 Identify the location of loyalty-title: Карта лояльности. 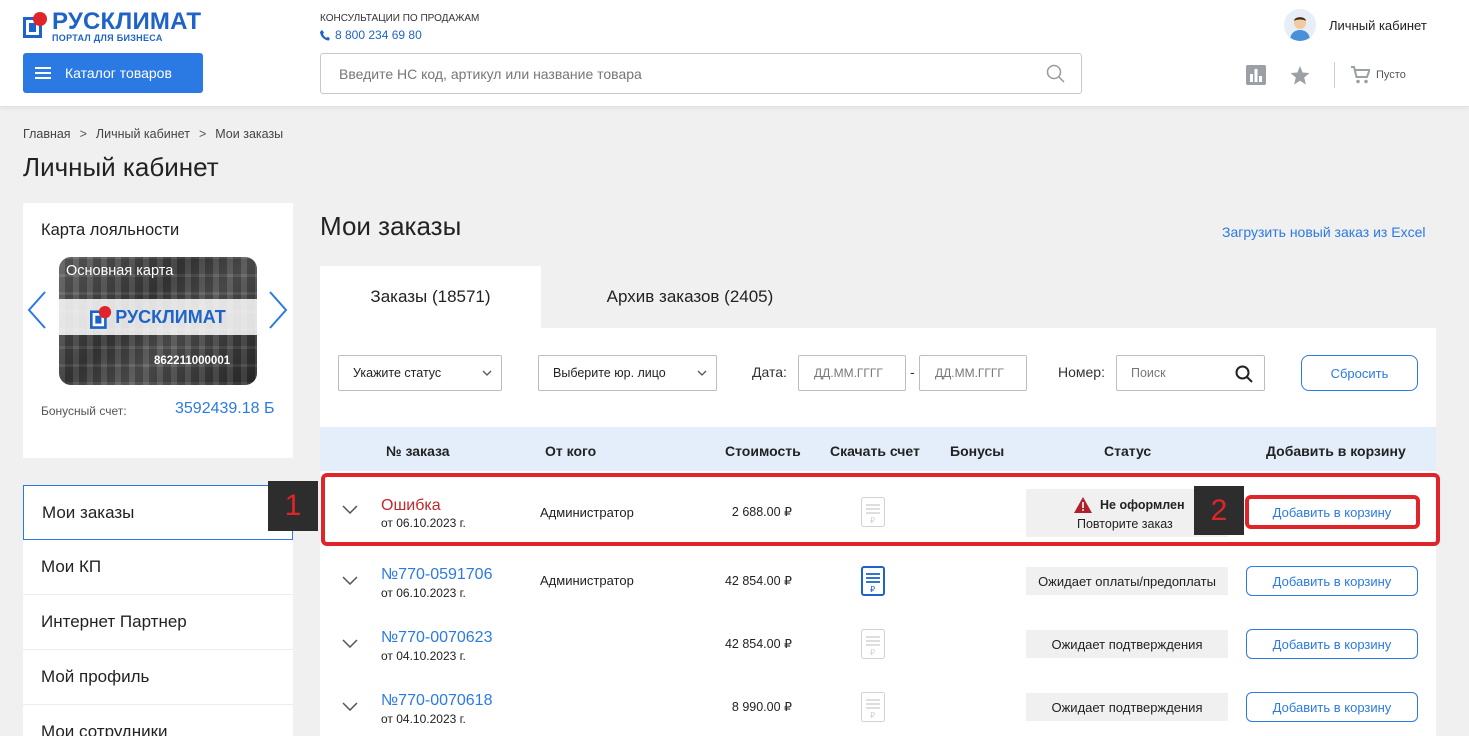
(110, 230).